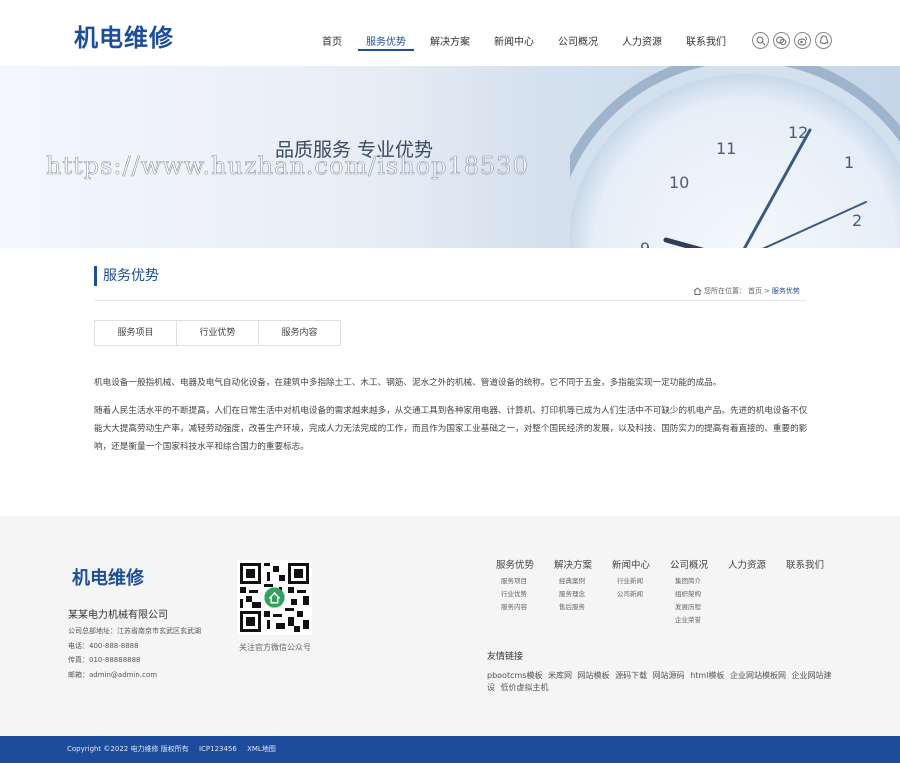 Image resolution: width=900 pixels, height=763 pixels. What do you see at coordinates (695, 620) in the screenshot?
I see `footer-nav-link: 企业荣誉` at bounding box center [695, 620].